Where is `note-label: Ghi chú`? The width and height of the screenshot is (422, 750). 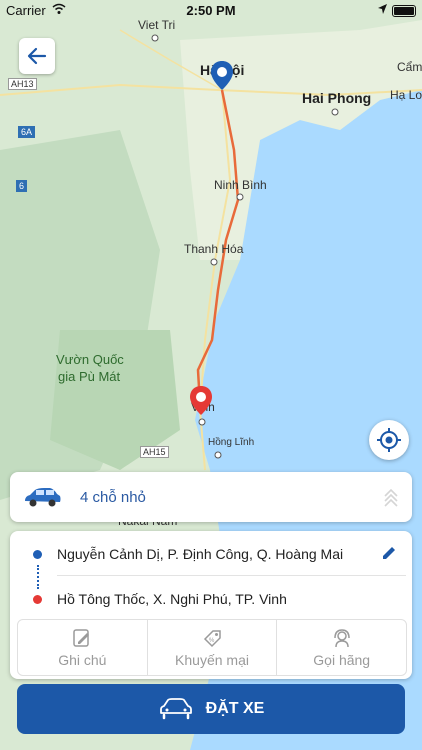
note-label: Ghi chú is located at coordinates (82, 659).